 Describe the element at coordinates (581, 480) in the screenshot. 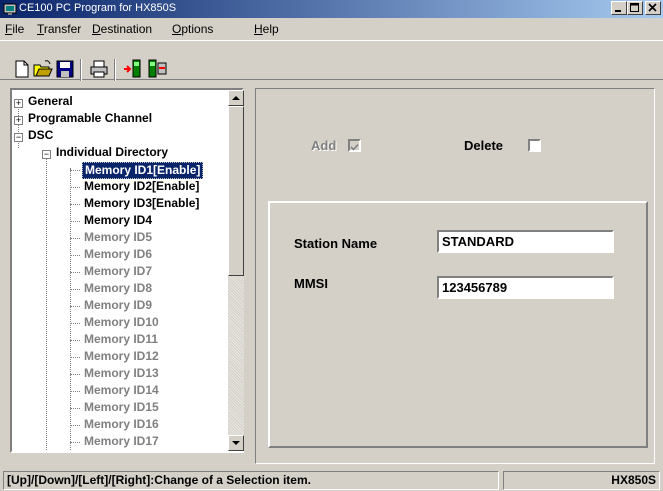

I see `status-model: HX850S` at that location.